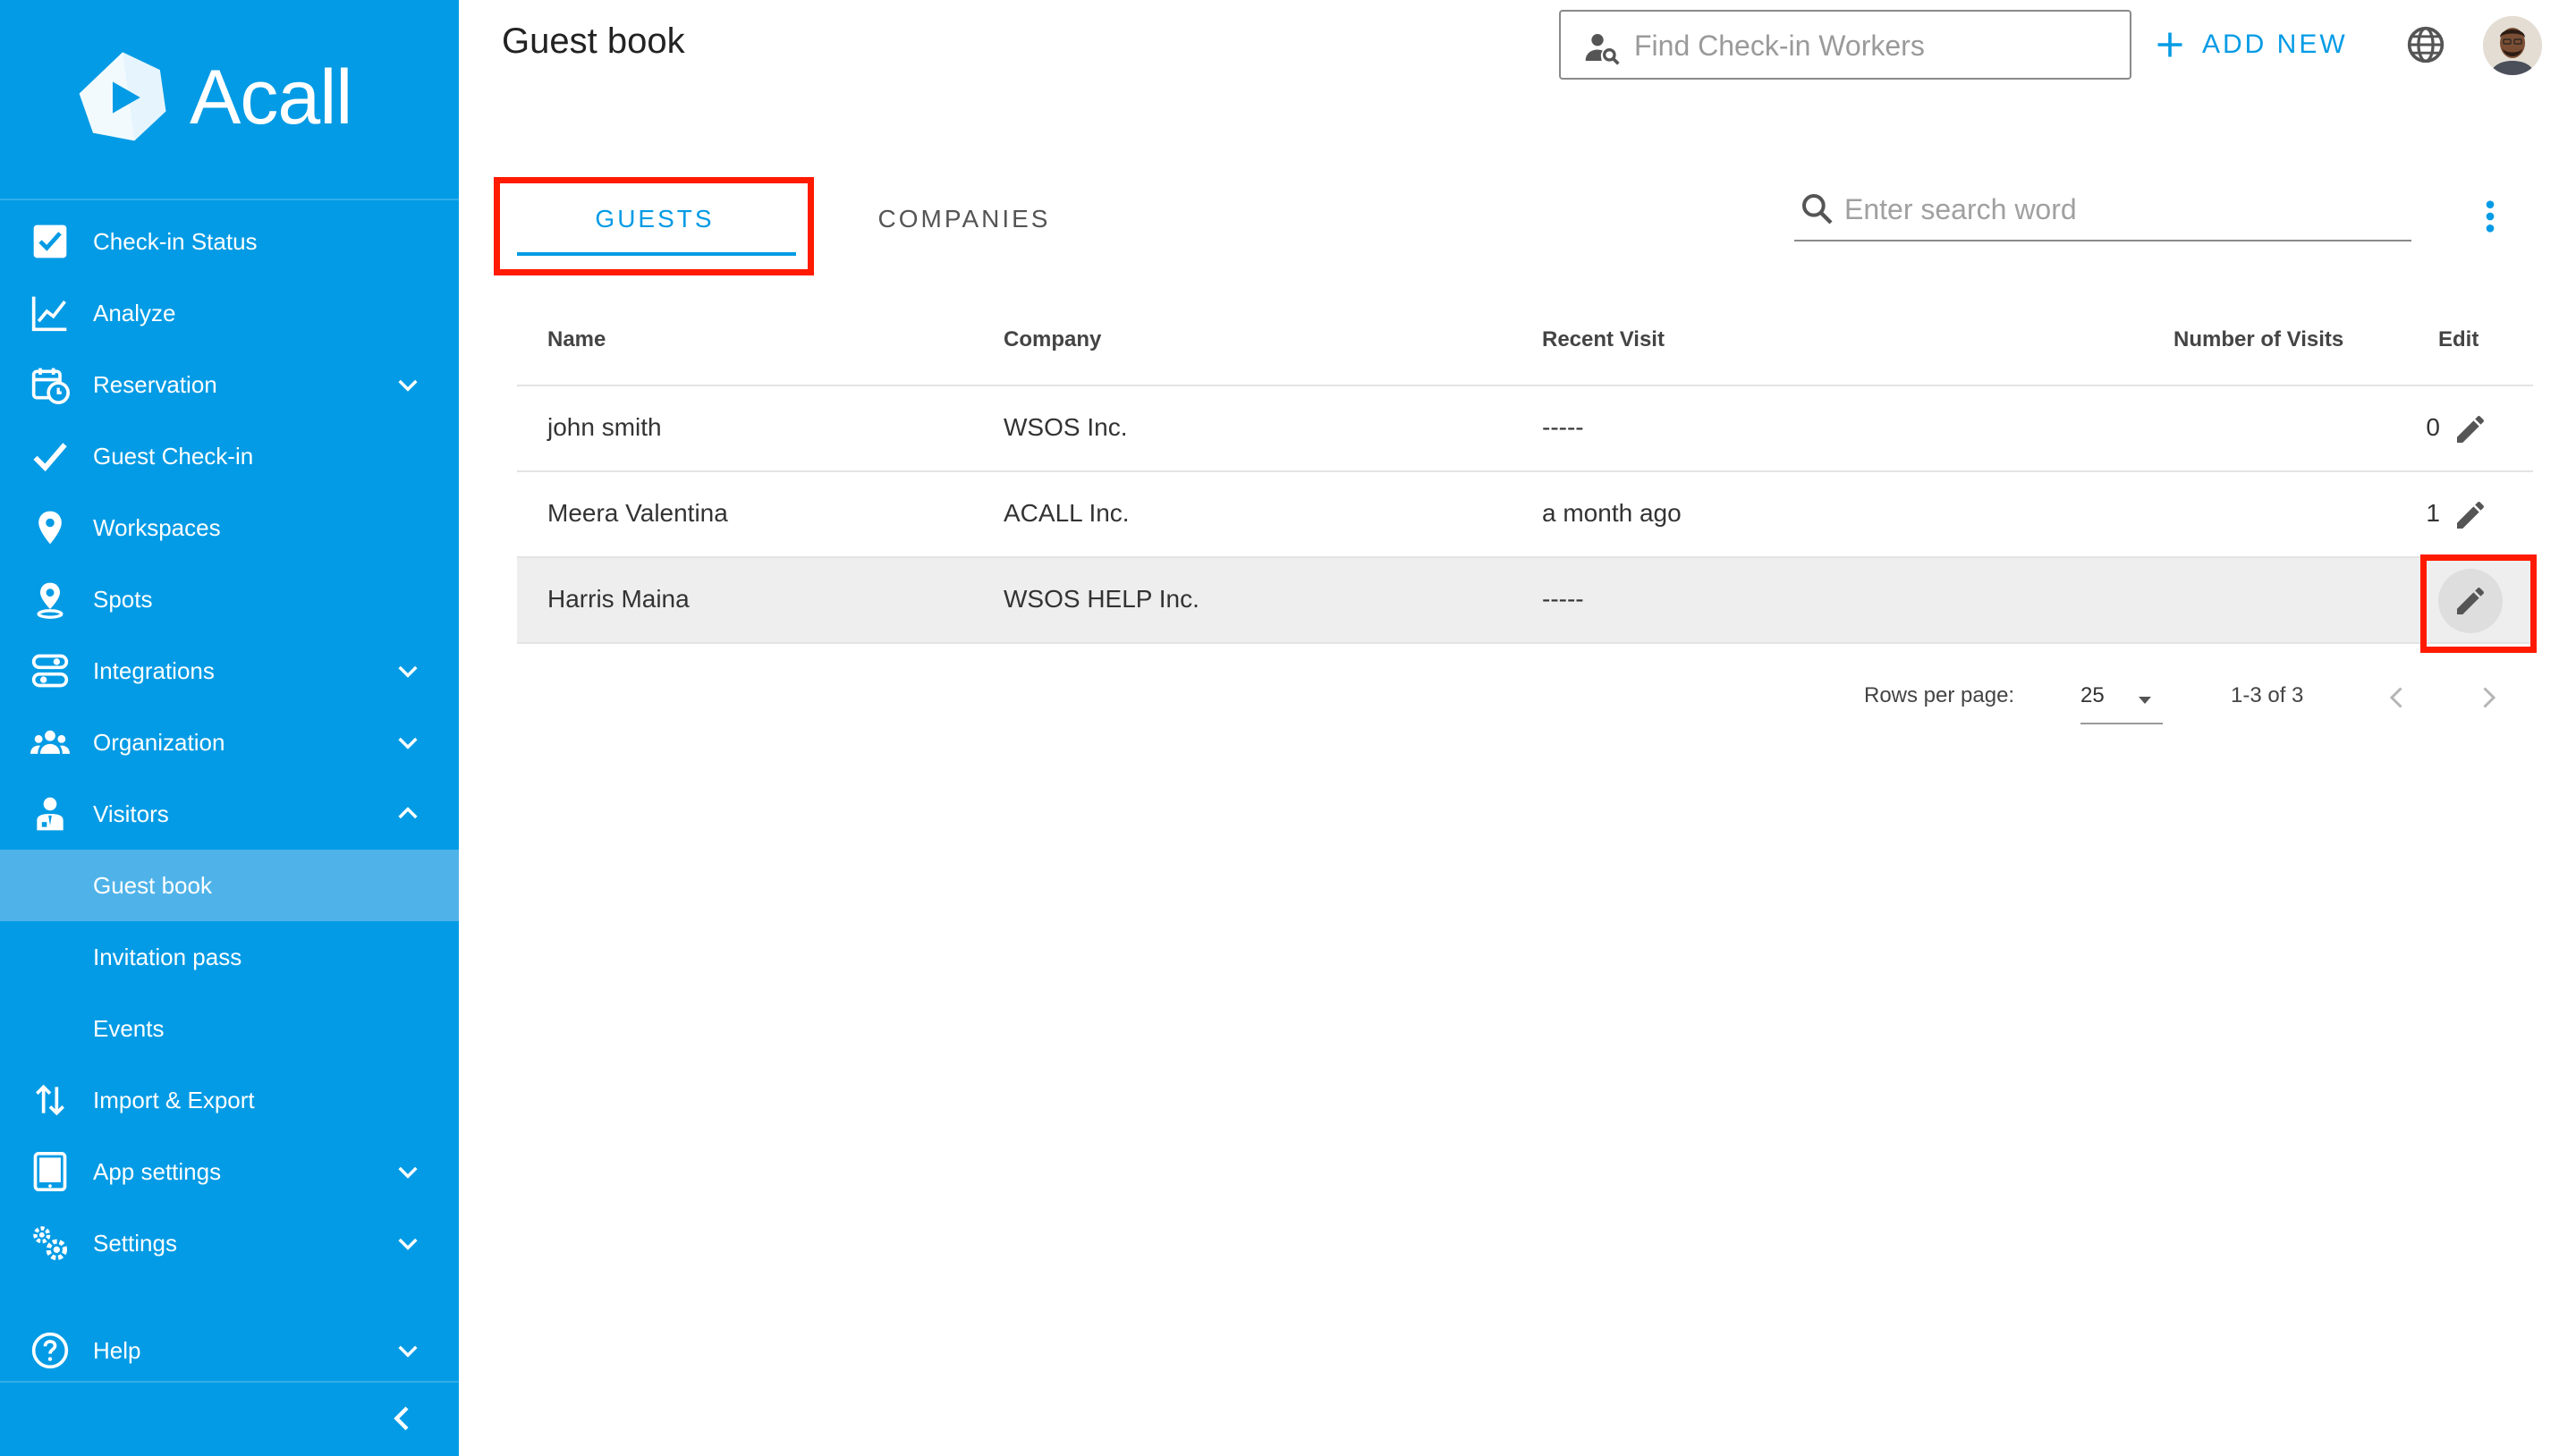  What do you see at coordinates (656, 254) in the screenshot?
I see `tab-selected-indicator` at bounding box center [656, 254].